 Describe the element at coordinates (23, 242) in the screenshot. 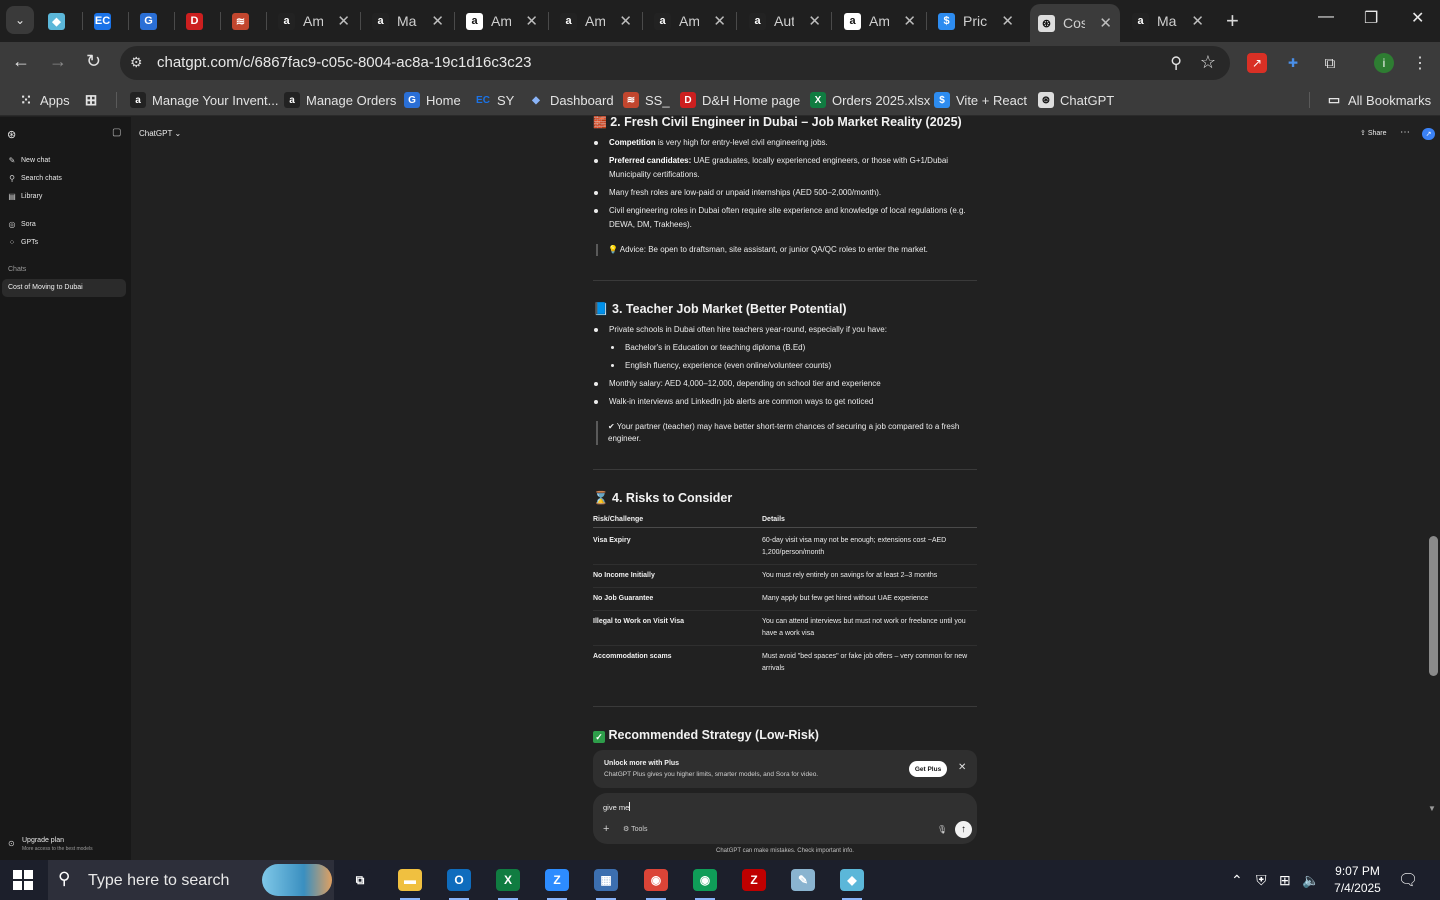

I see `sidebar-item-gpts: ⁘ GPTs` at that location.